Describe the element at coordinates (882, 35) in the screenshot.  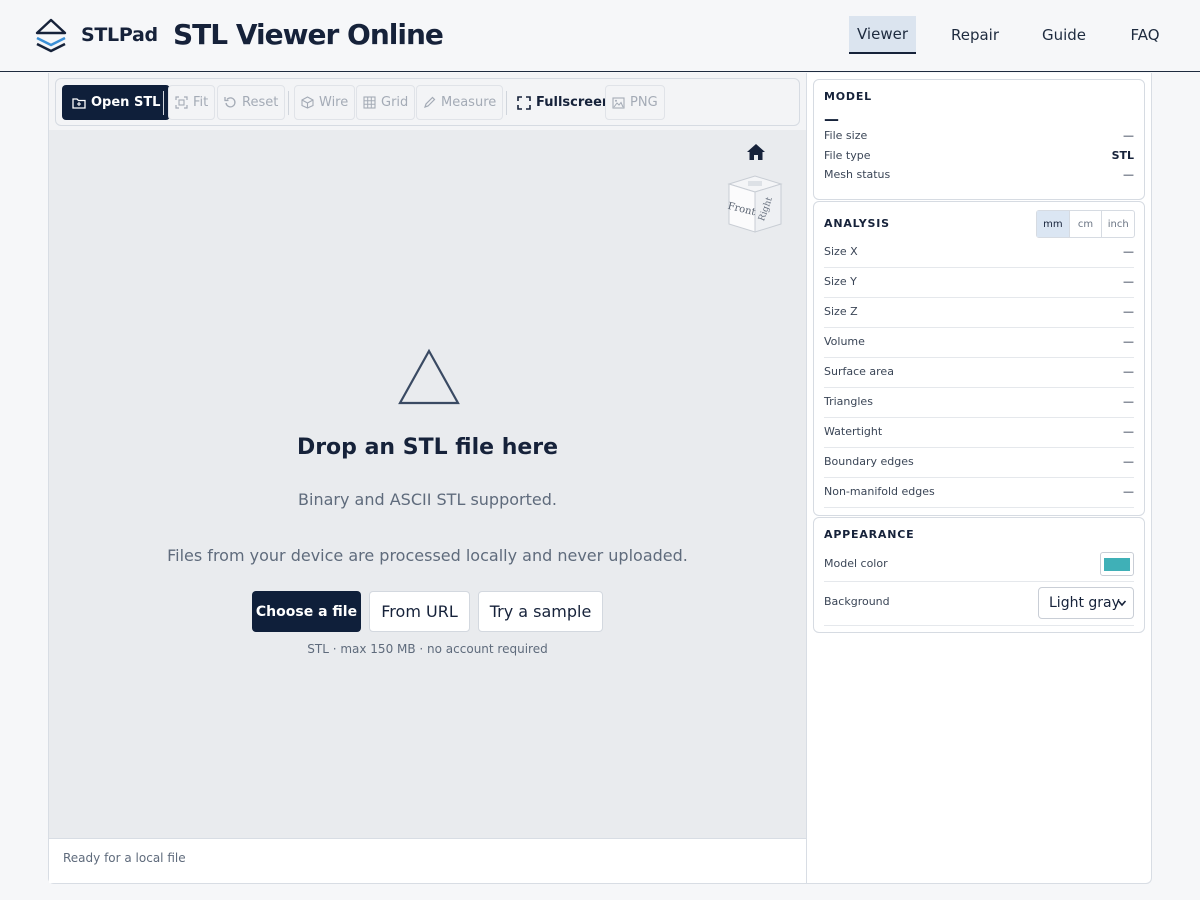
I see `nav-viewer: Viewer` at that location.